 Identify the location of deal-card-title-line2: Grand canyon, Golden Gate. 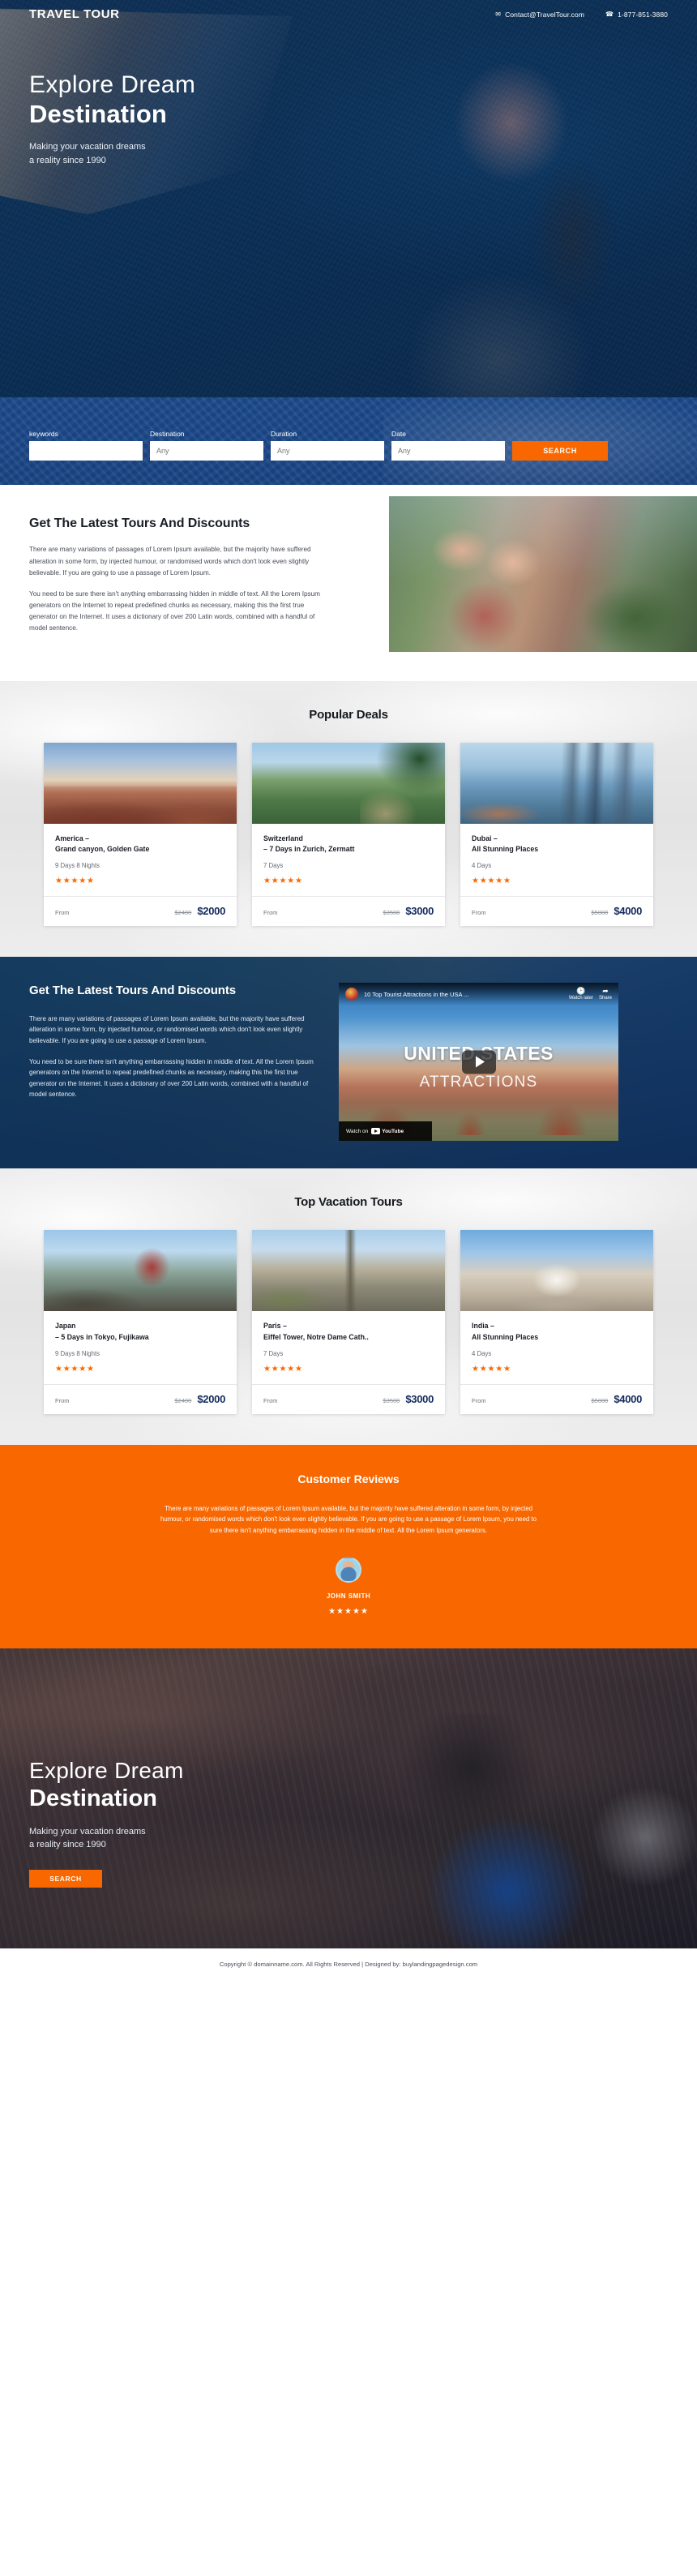
(102, 849).